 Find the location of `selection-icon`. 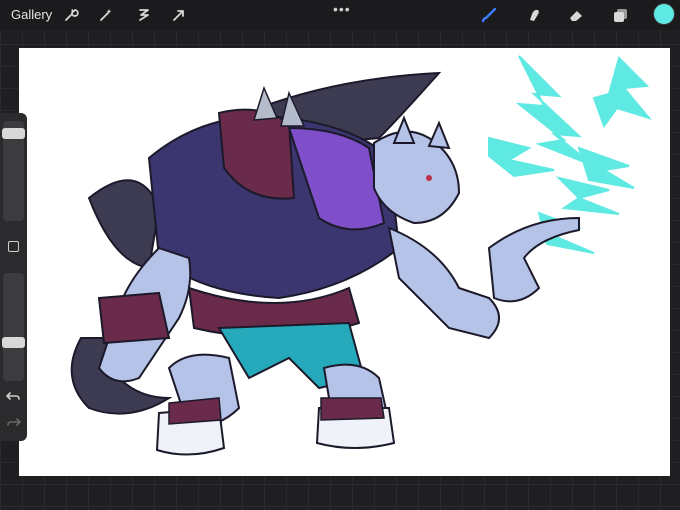

selection-icon is located at coordinates (144, 15).